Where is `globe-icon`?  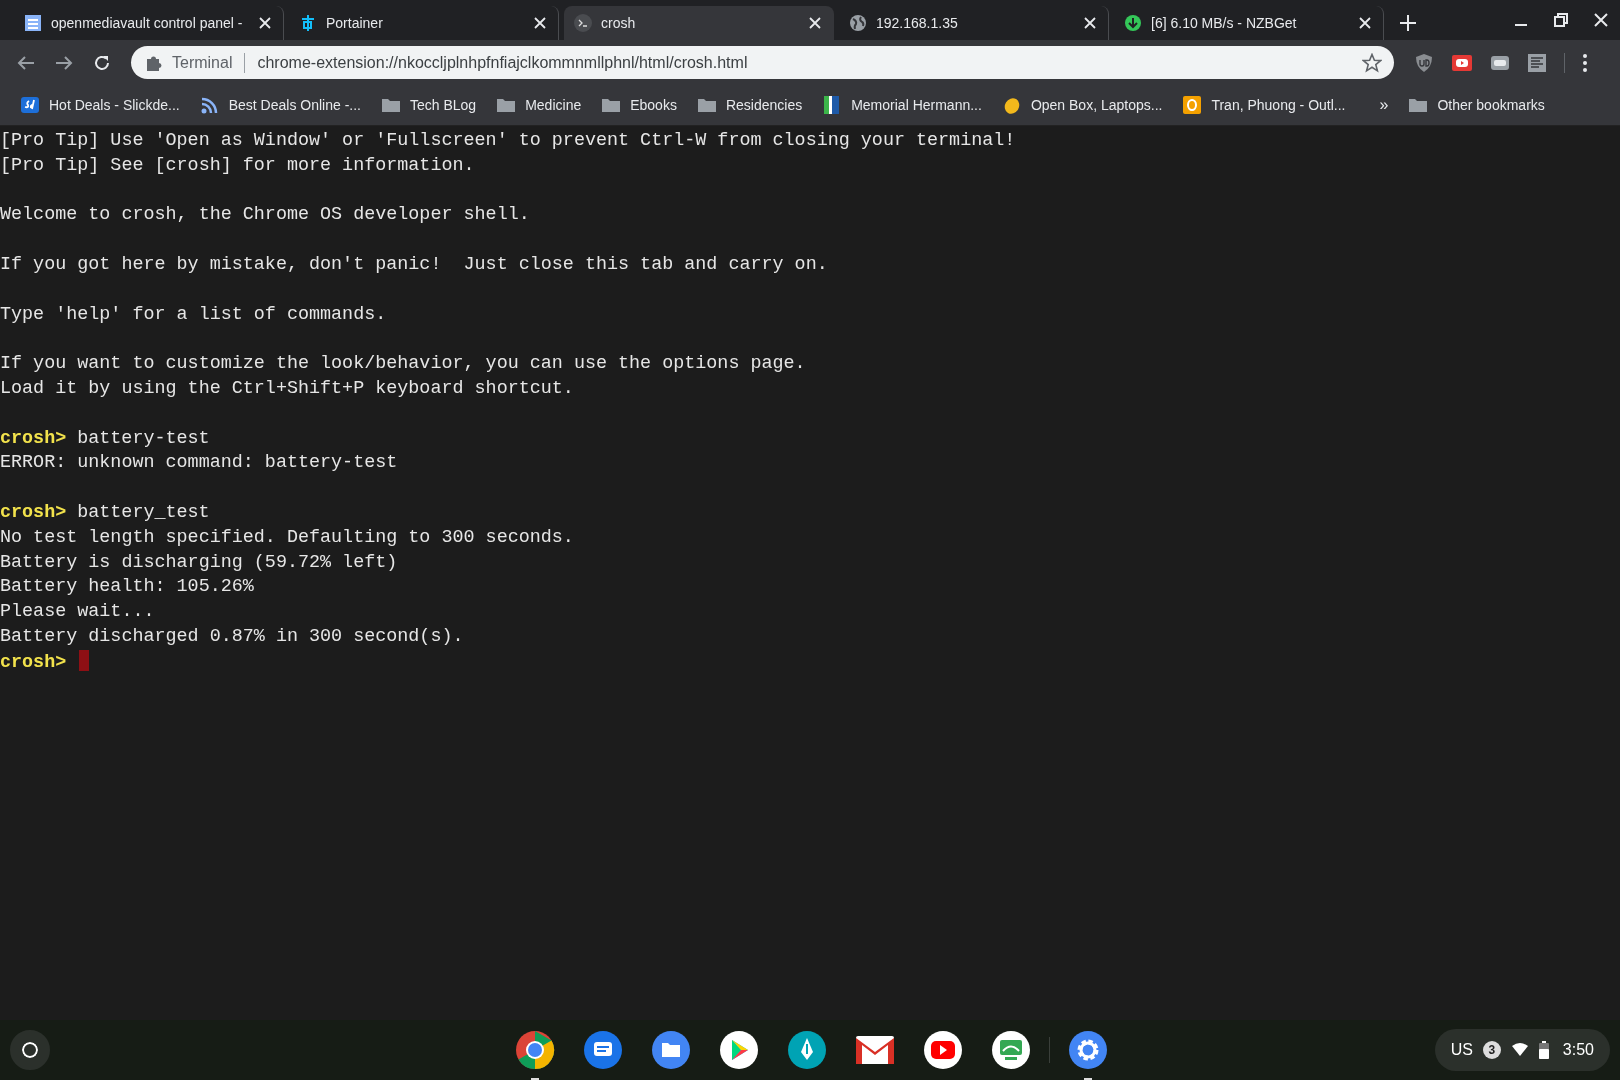
globe-icon is located at coordinates (858, 23).